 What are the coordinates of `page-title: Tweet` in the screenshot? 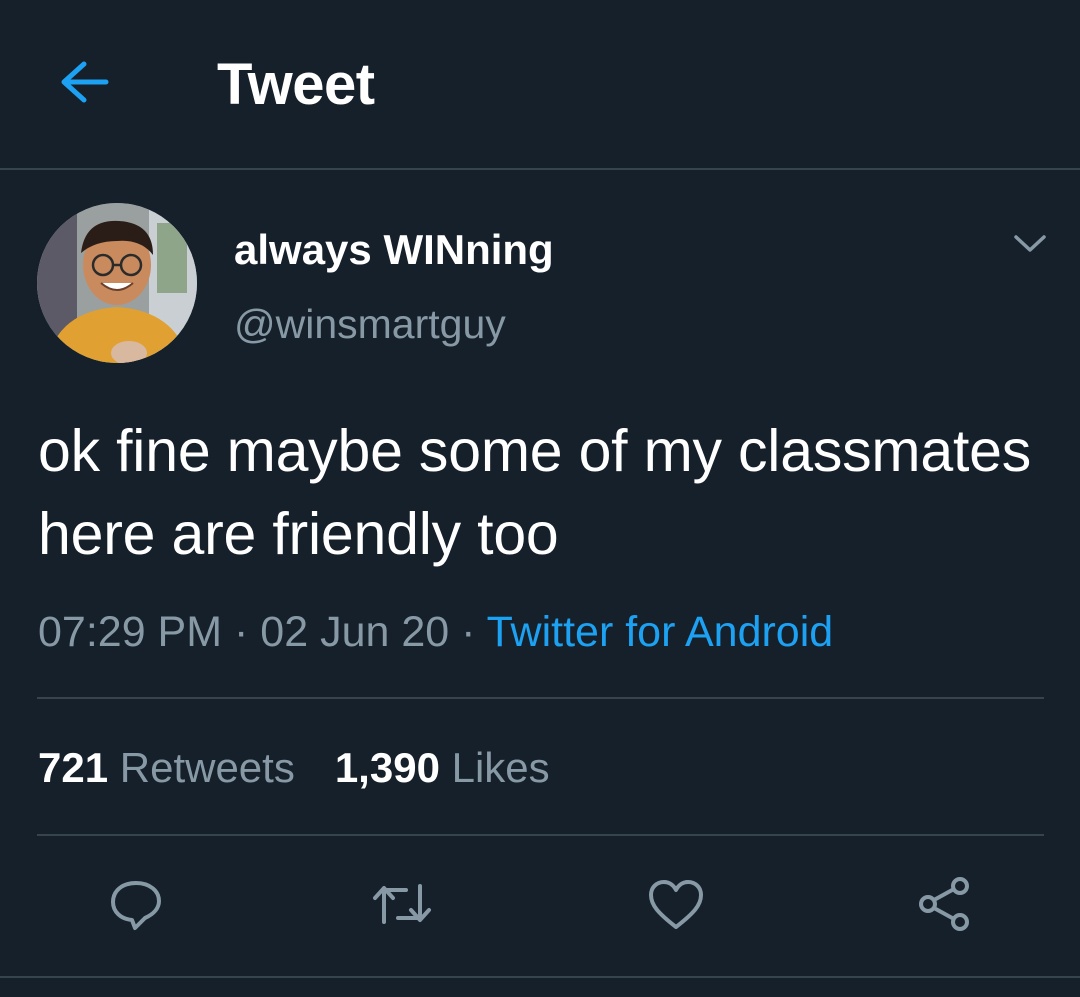 It's located at (296, 84).